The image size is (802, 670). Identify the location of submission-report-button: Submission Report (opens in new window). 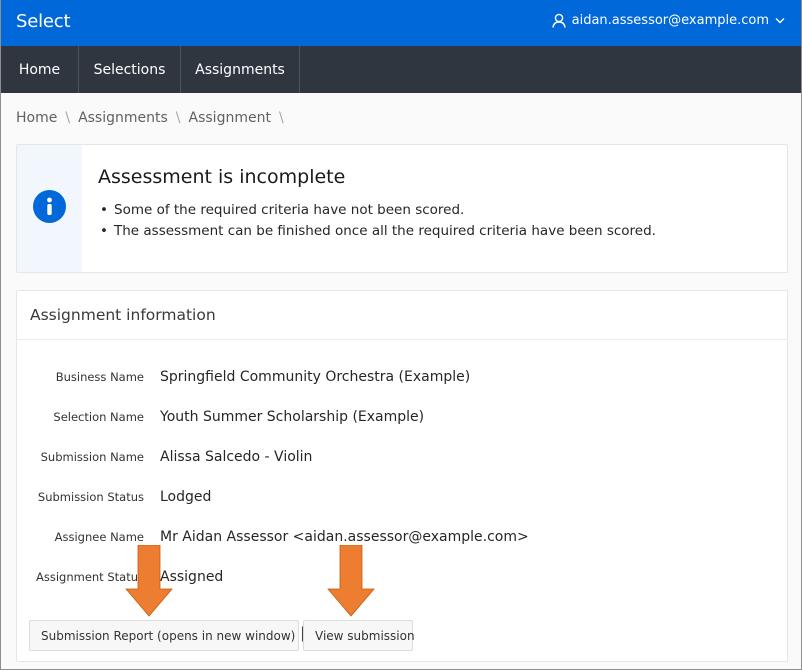
(171, 635).